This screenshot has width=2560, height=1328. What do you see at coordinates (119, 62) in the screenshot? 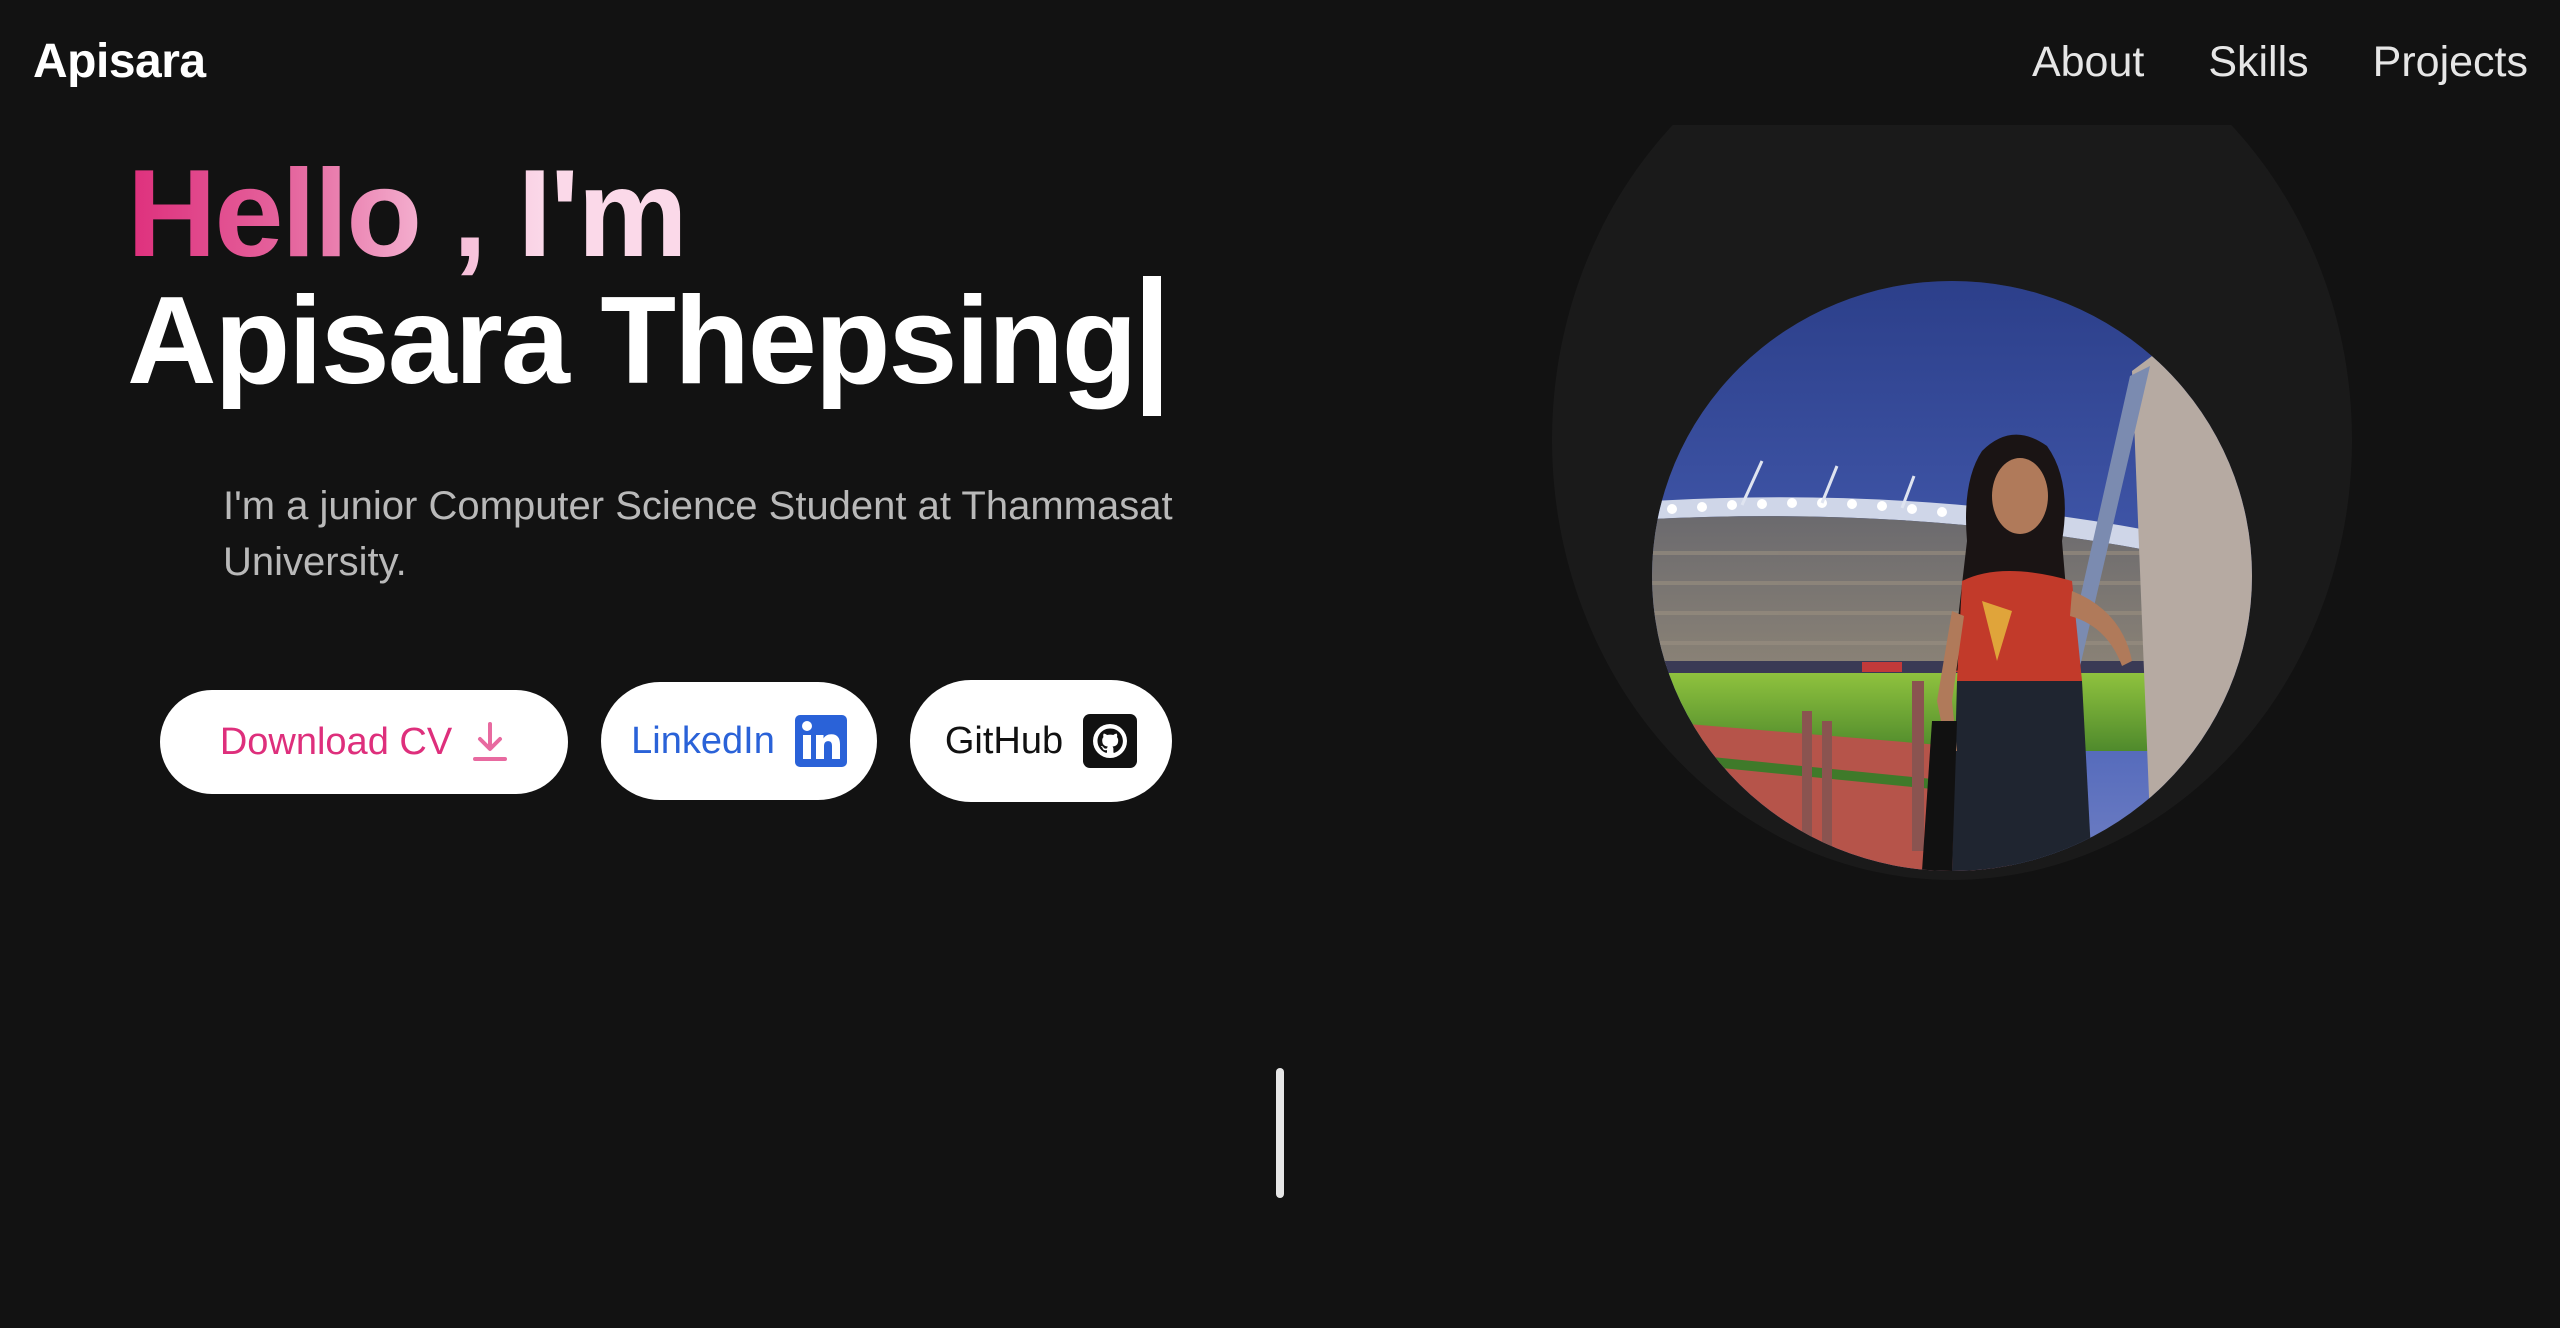
I see `brand-logo: Apisara` at bounding box center [119, 62].